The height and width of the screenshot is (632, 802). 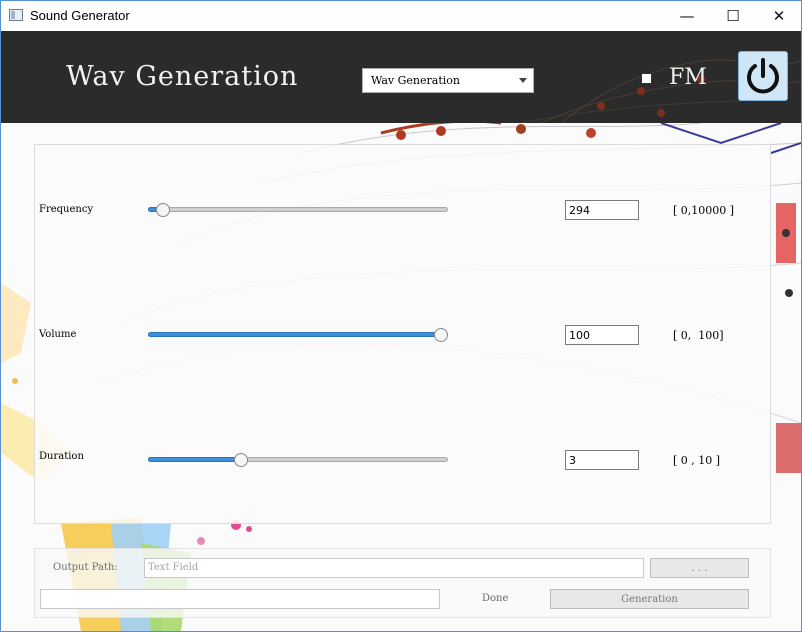 I want to click on volume-range: [ 0, 100], so click(x=698, y=335).